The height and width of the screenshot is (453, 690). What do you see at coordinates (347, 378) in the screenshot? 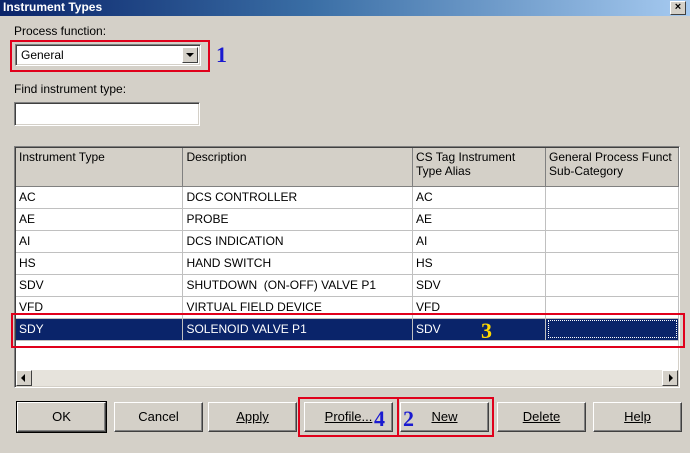
I see `horizontal-scrollbar` at bounding box center [347, 378].